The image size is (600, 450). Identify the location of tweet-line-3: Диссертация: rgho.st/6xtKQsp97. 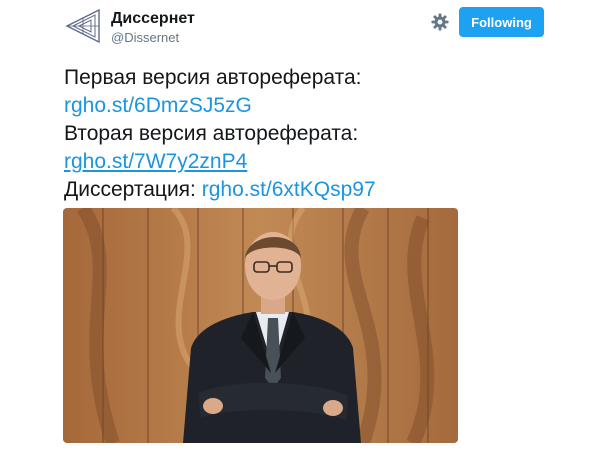
(314, 190).